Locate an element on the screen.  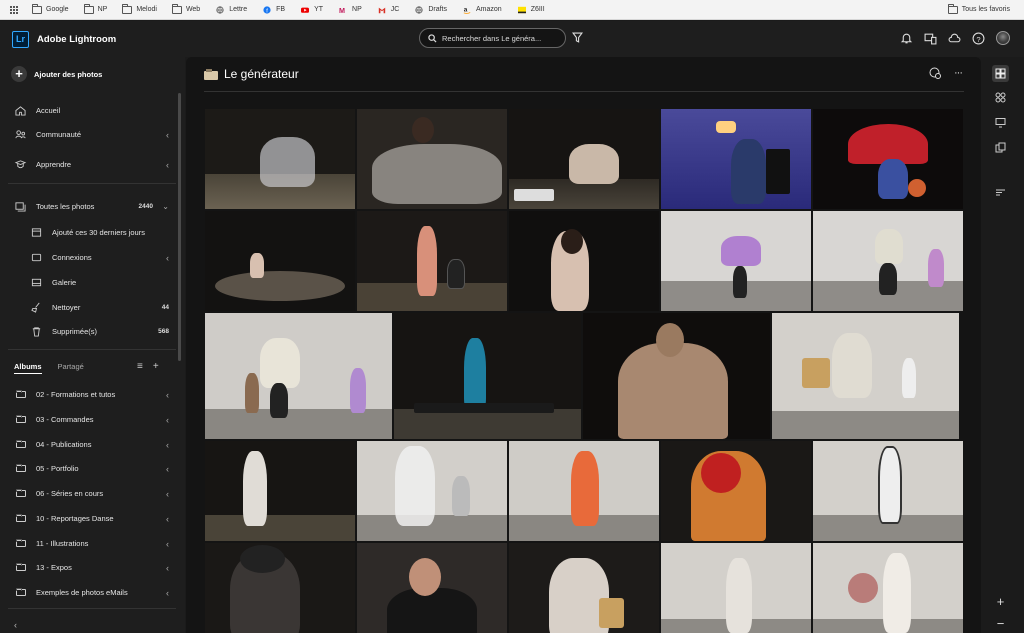
zoom-in-icon: + is located at coordinates (1000, 601).